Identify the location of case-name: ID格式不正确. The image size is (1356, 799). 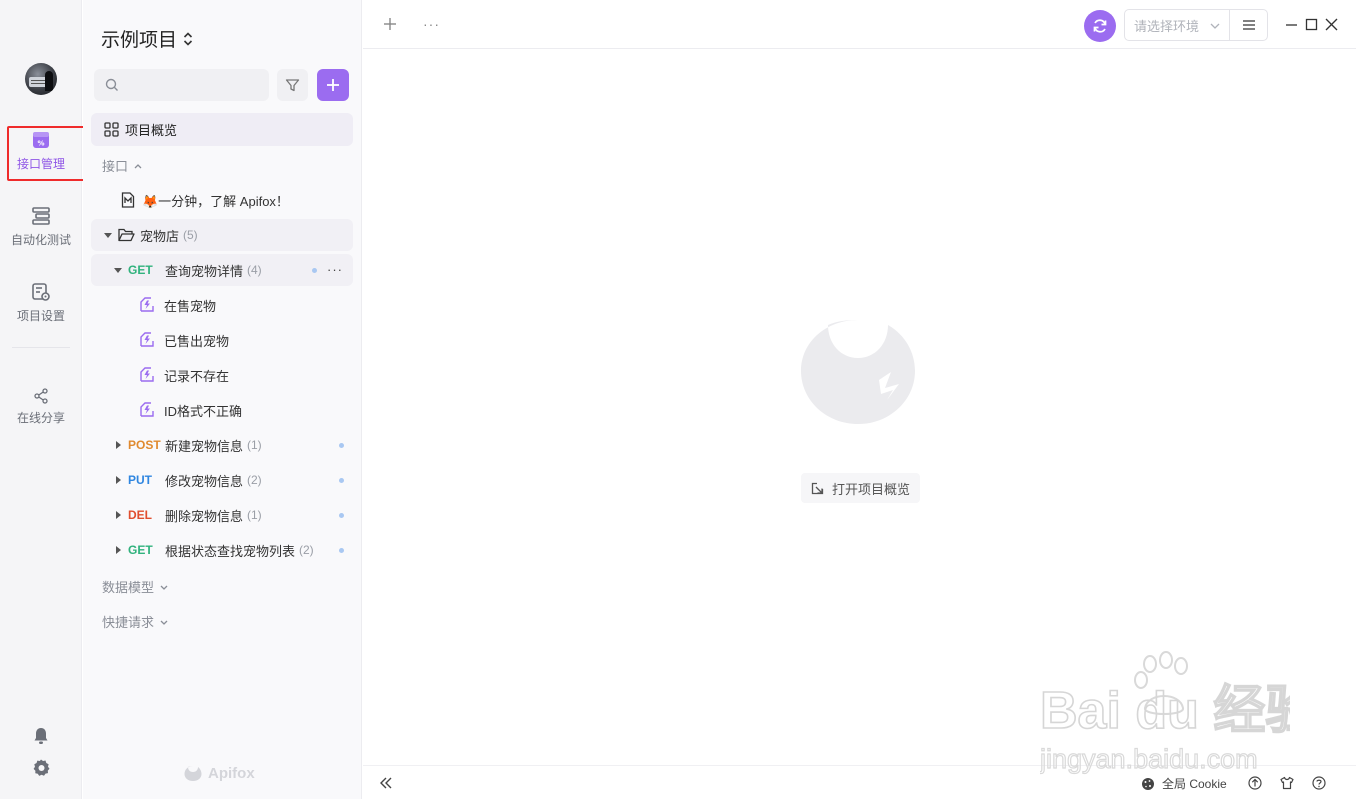
(203, 411).